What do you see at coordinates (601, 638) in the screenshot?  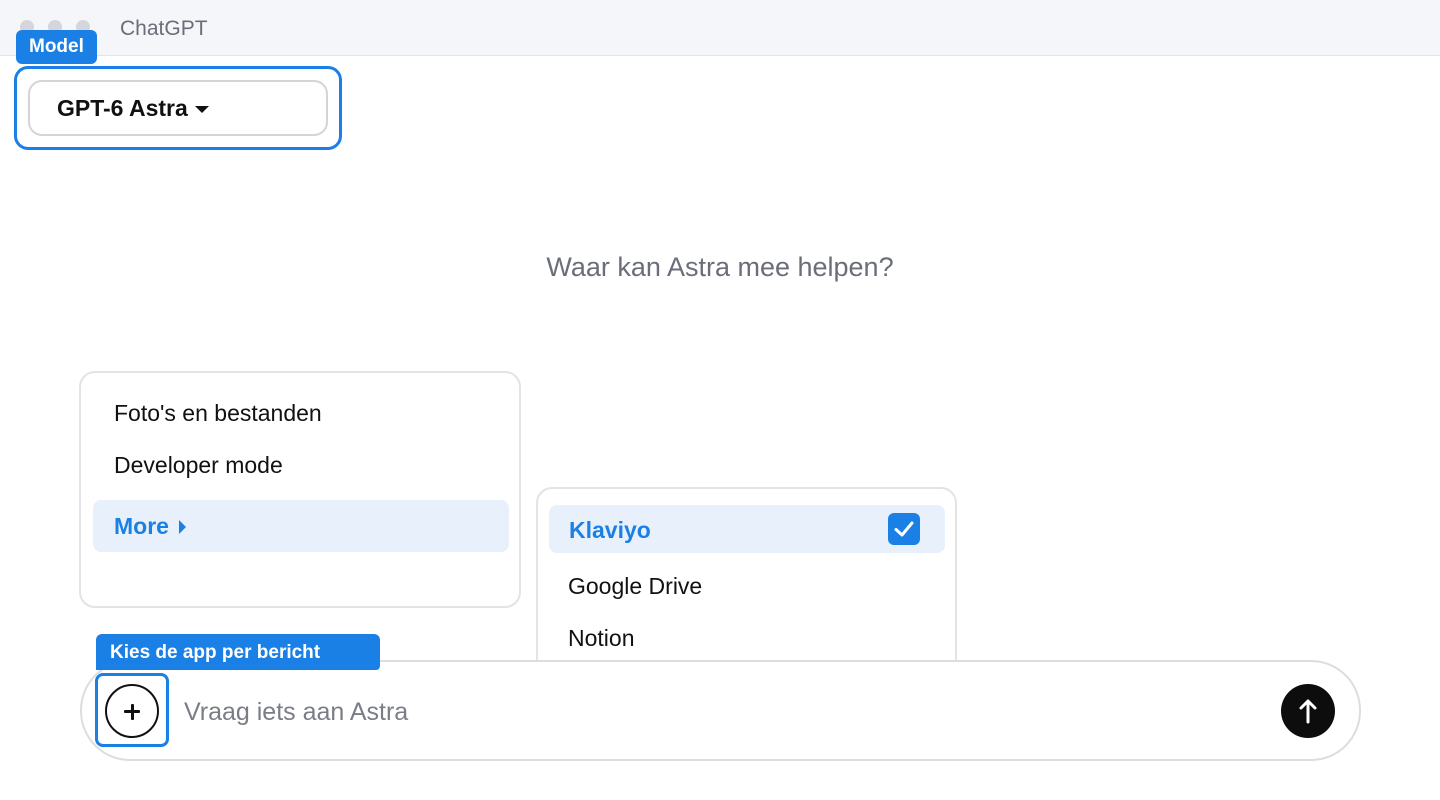 I see `app-item-notion: Notion` at bounding box center [601, 638].